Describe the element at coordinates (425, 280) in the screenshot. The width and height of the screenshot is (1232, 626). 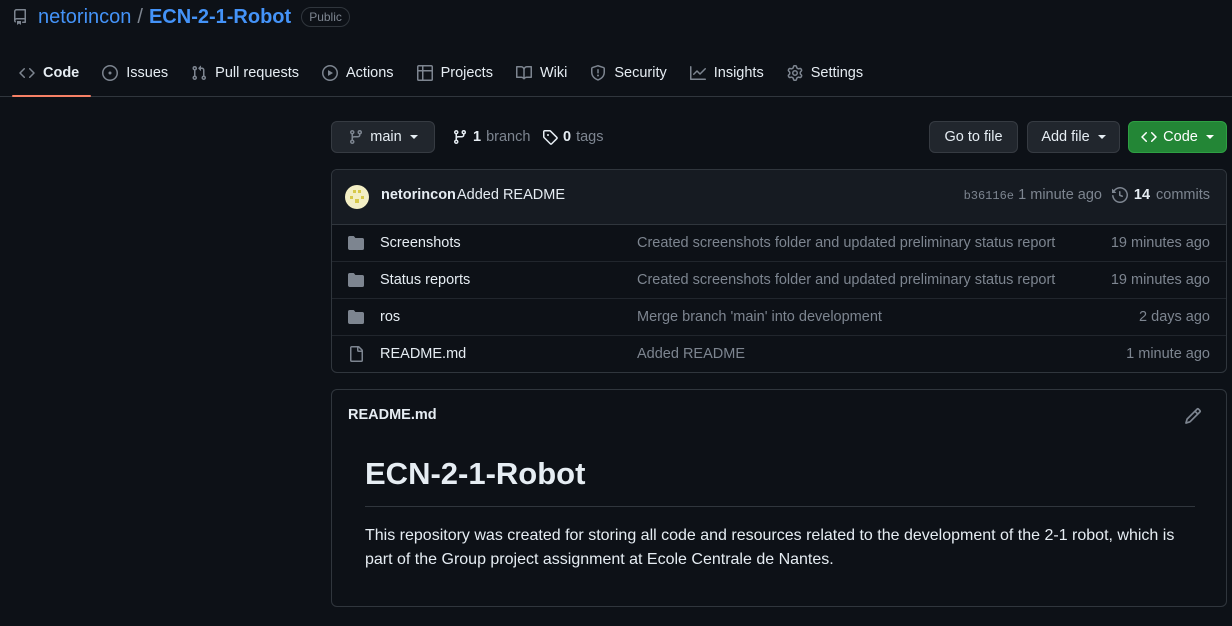
I see `file-name-link: Status reports` at that location.